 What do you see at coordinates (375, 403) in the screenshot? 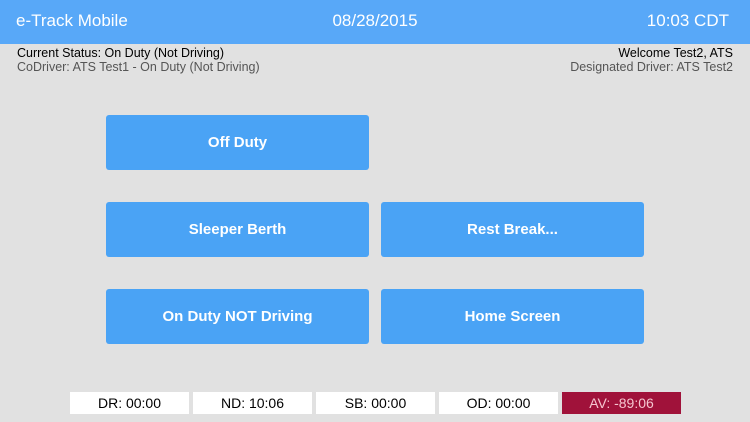
I see `counter-sb: SB: 00:00` at bounding box center [375, 403].